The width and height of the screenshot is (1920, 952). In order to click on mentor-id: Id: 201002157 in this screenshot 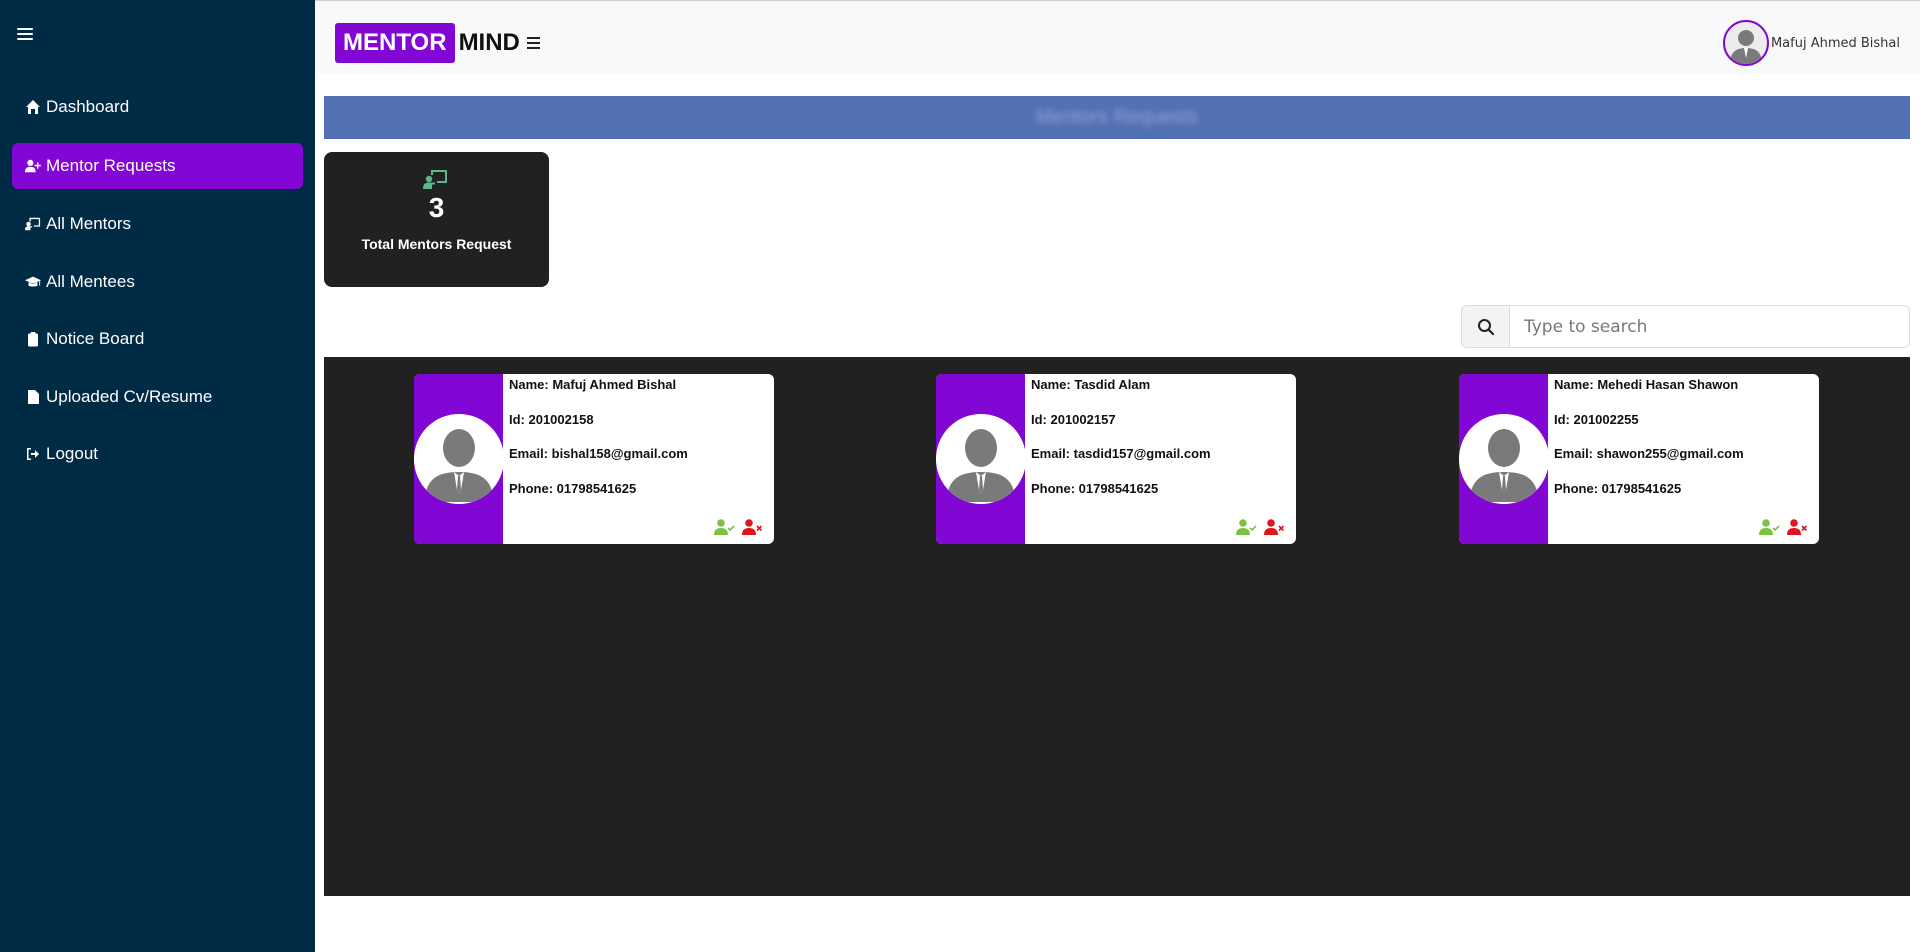, I will do `click(1073, 419)`.